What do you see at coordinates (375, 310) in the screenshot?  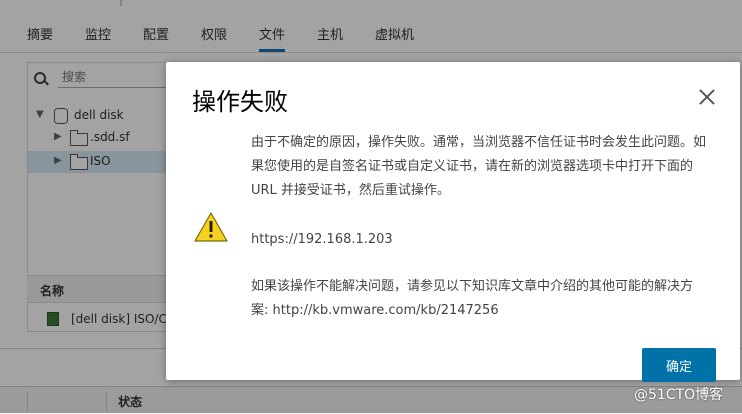 I see `help-line: 案: http://kb.vmware.com/kb/2147256` at bounding box center [375, 310].